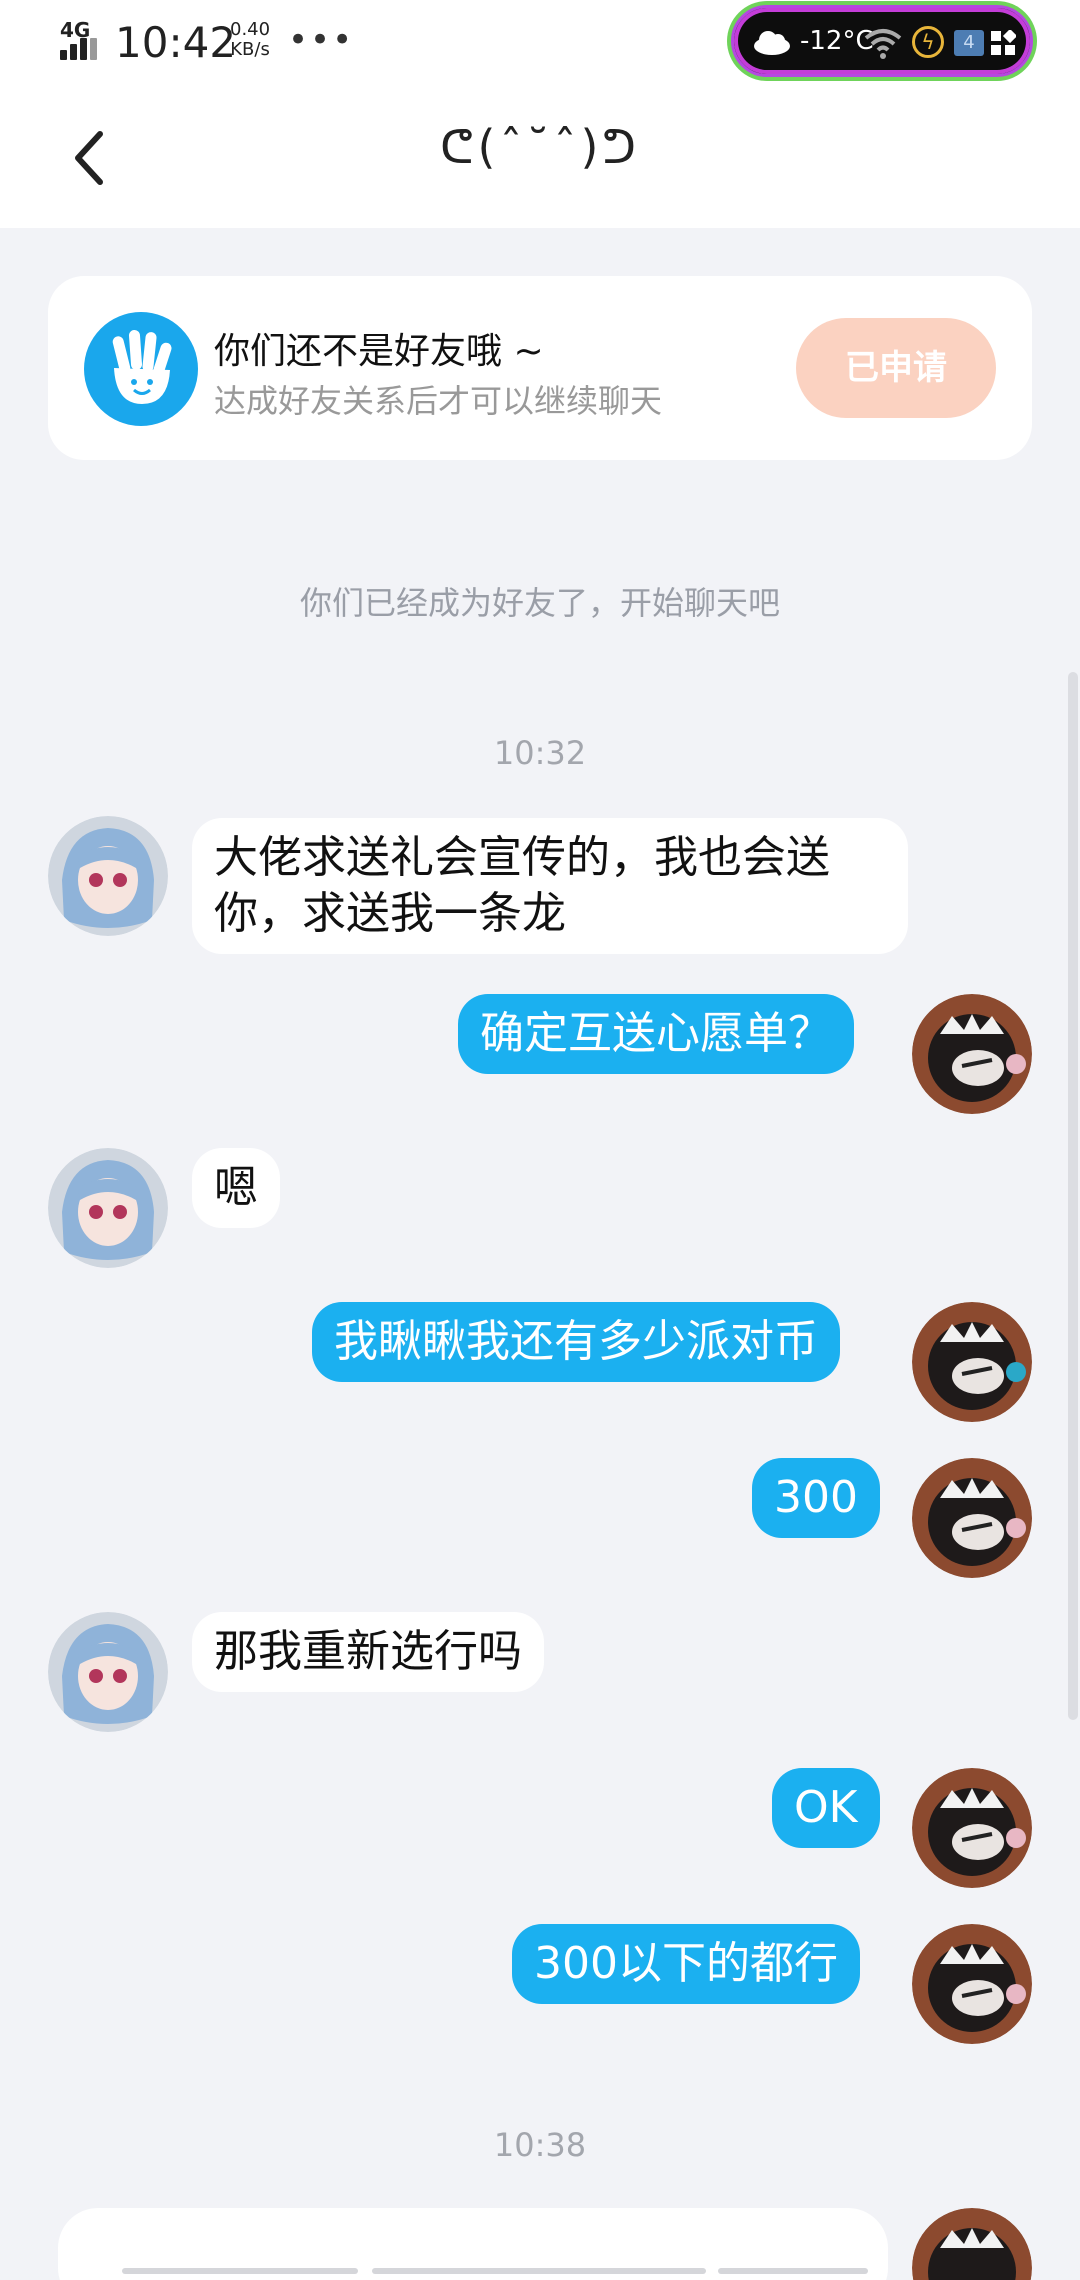 This screenshot has width=1080, height=2280. Describe the element at coordinates (540, 147) in the screenshot. I see `chat-title: ᕦ(ˆ˘ˆ)ᕤ` at that location.